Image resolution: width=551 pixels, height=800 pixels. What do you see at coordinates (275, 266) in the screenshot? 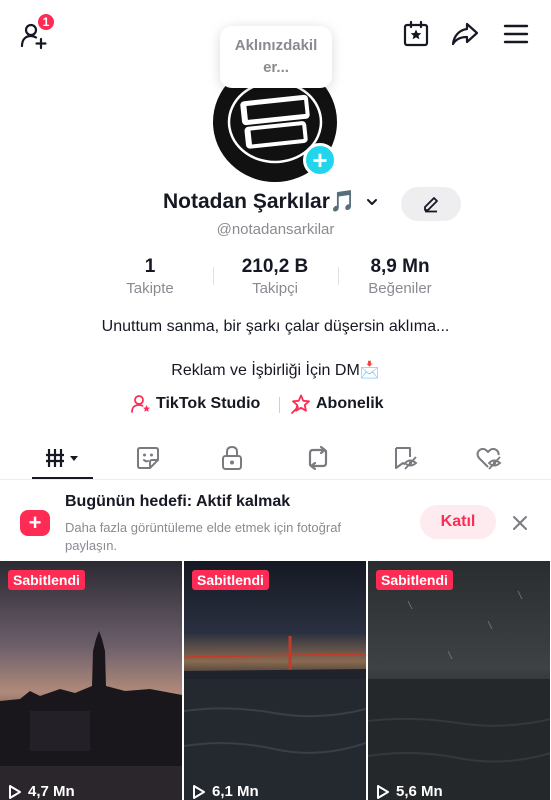
I see `stat-value: 210,2 B` at bounding box center [275, 266].